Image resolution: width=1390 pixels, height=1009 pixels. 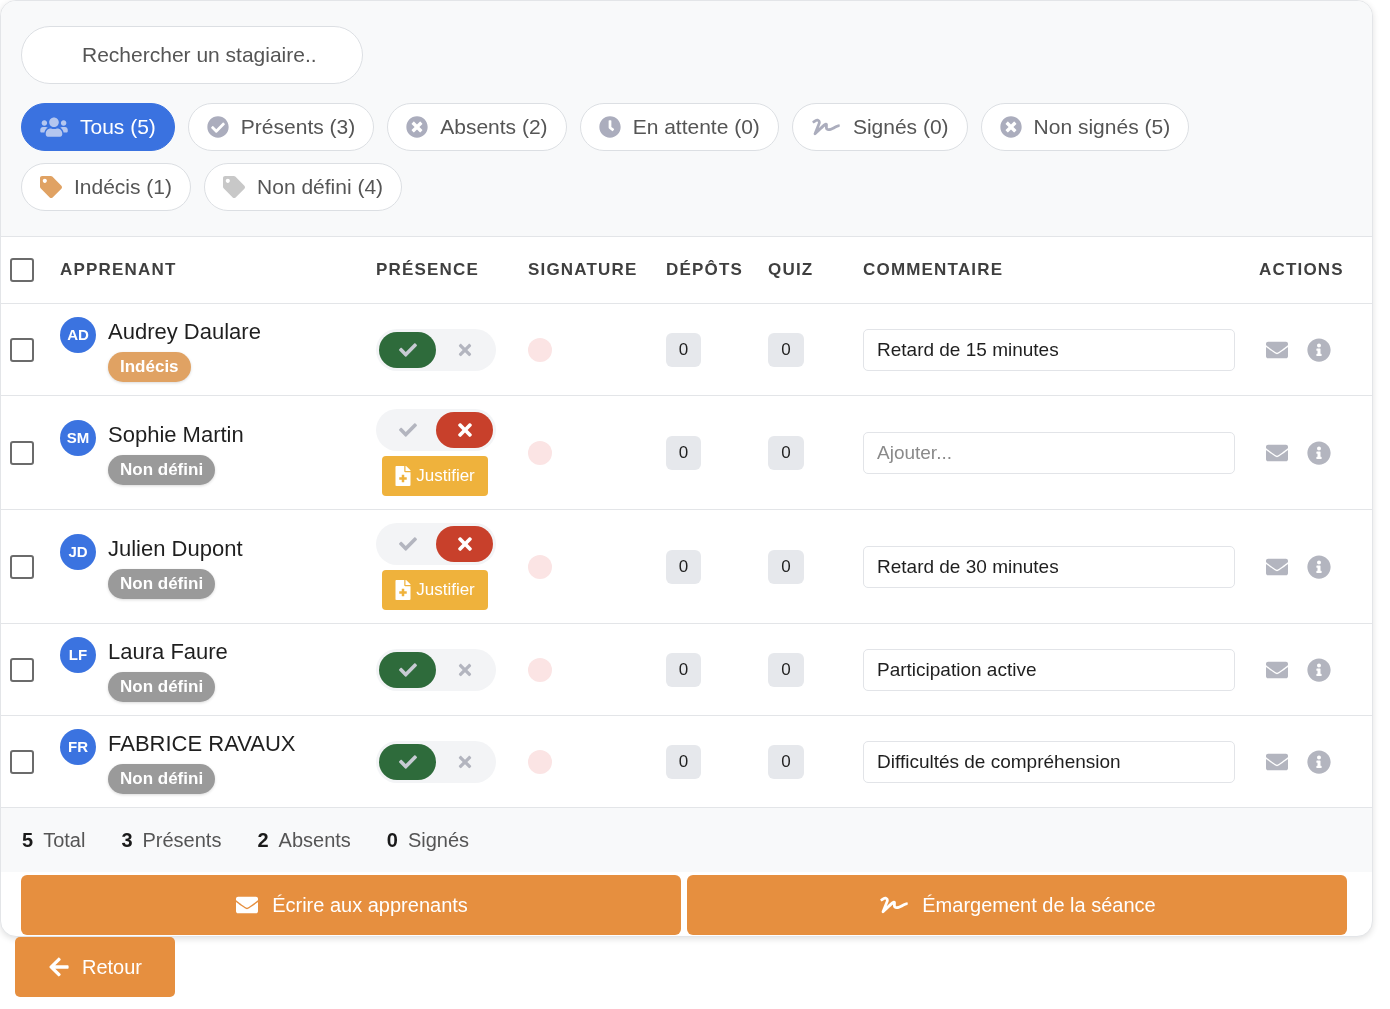 I want to click on comment-field: Participation active, so click(x=1049, y=669).